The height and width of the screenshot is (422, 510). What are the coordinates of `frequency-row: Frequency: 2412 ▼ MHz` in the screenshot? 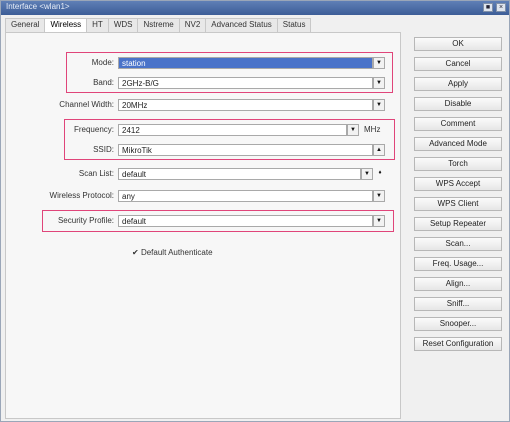 It's located at (204, 130).